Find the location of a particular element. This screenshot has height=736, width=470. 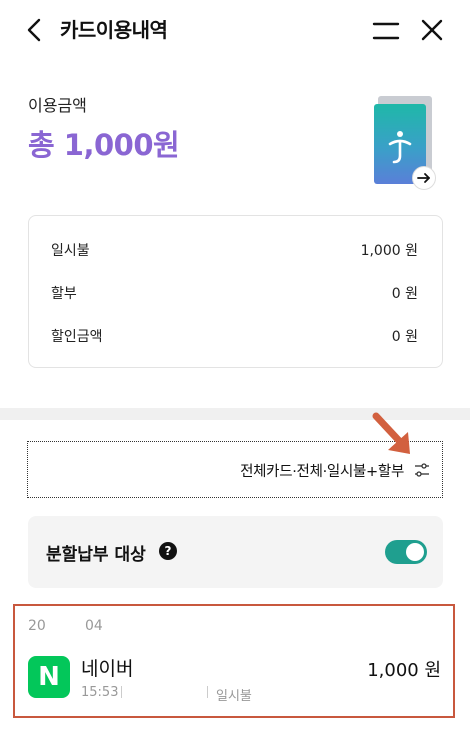

merchant-logo-icon: N is located at coordinates (49, 677).